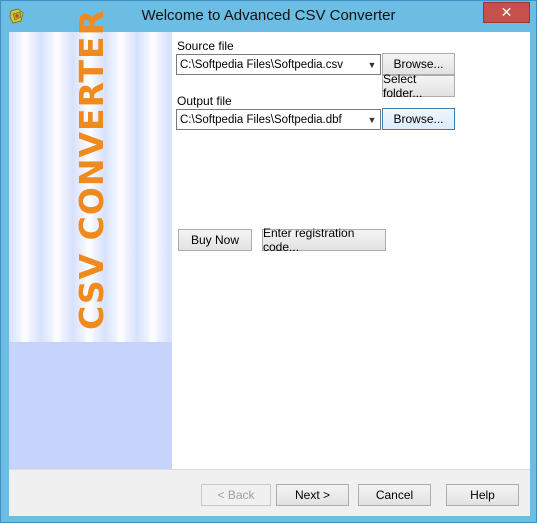 This screenshot has width=537, height=523. What do you see at coordinates (204, 101) in the screenshot?
I see `output-file-label: Output file` at bounding box center [204, 101].